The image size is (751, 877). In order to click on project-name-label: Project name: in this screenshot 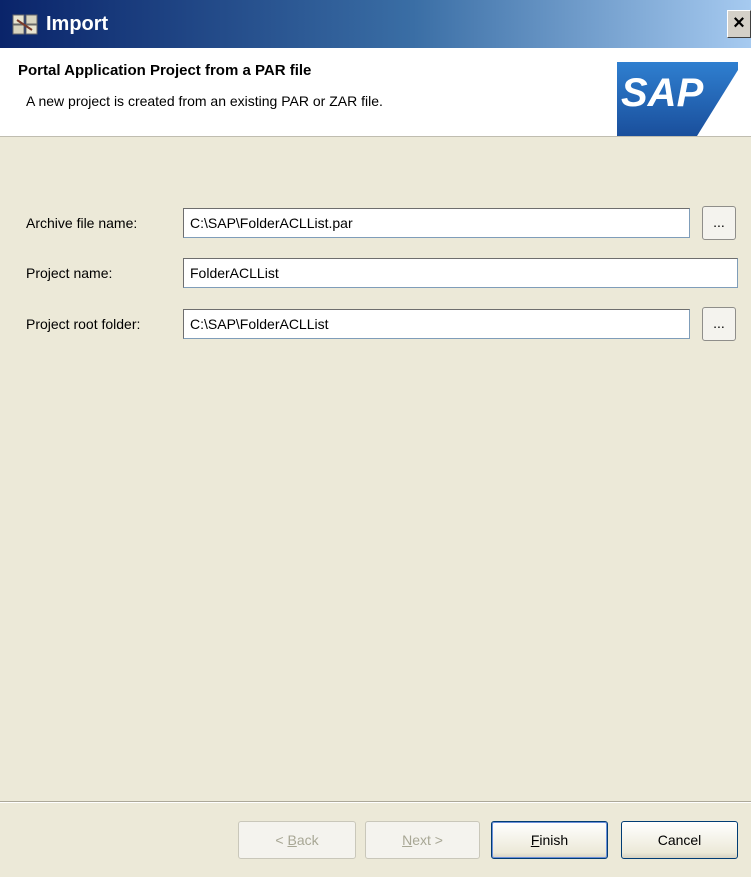, I will do `click(69, 273)`.